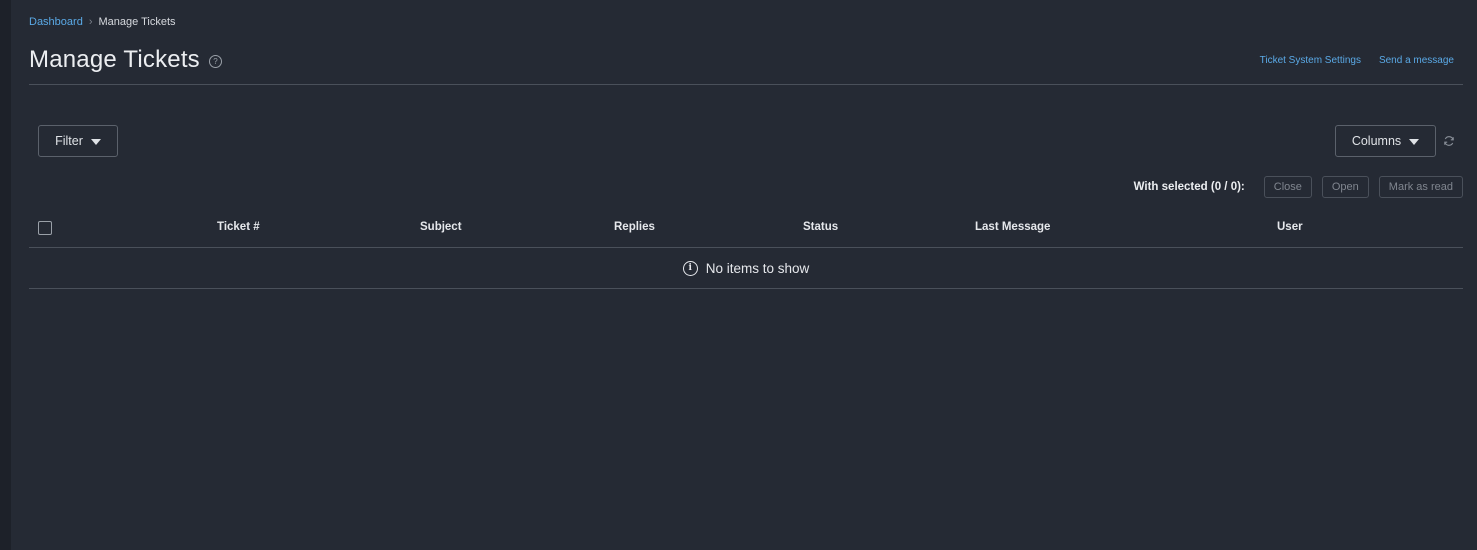 This screenshot has height=550, width=1477. I want to click on page-title: Manage Tickets, so click(114, 59).